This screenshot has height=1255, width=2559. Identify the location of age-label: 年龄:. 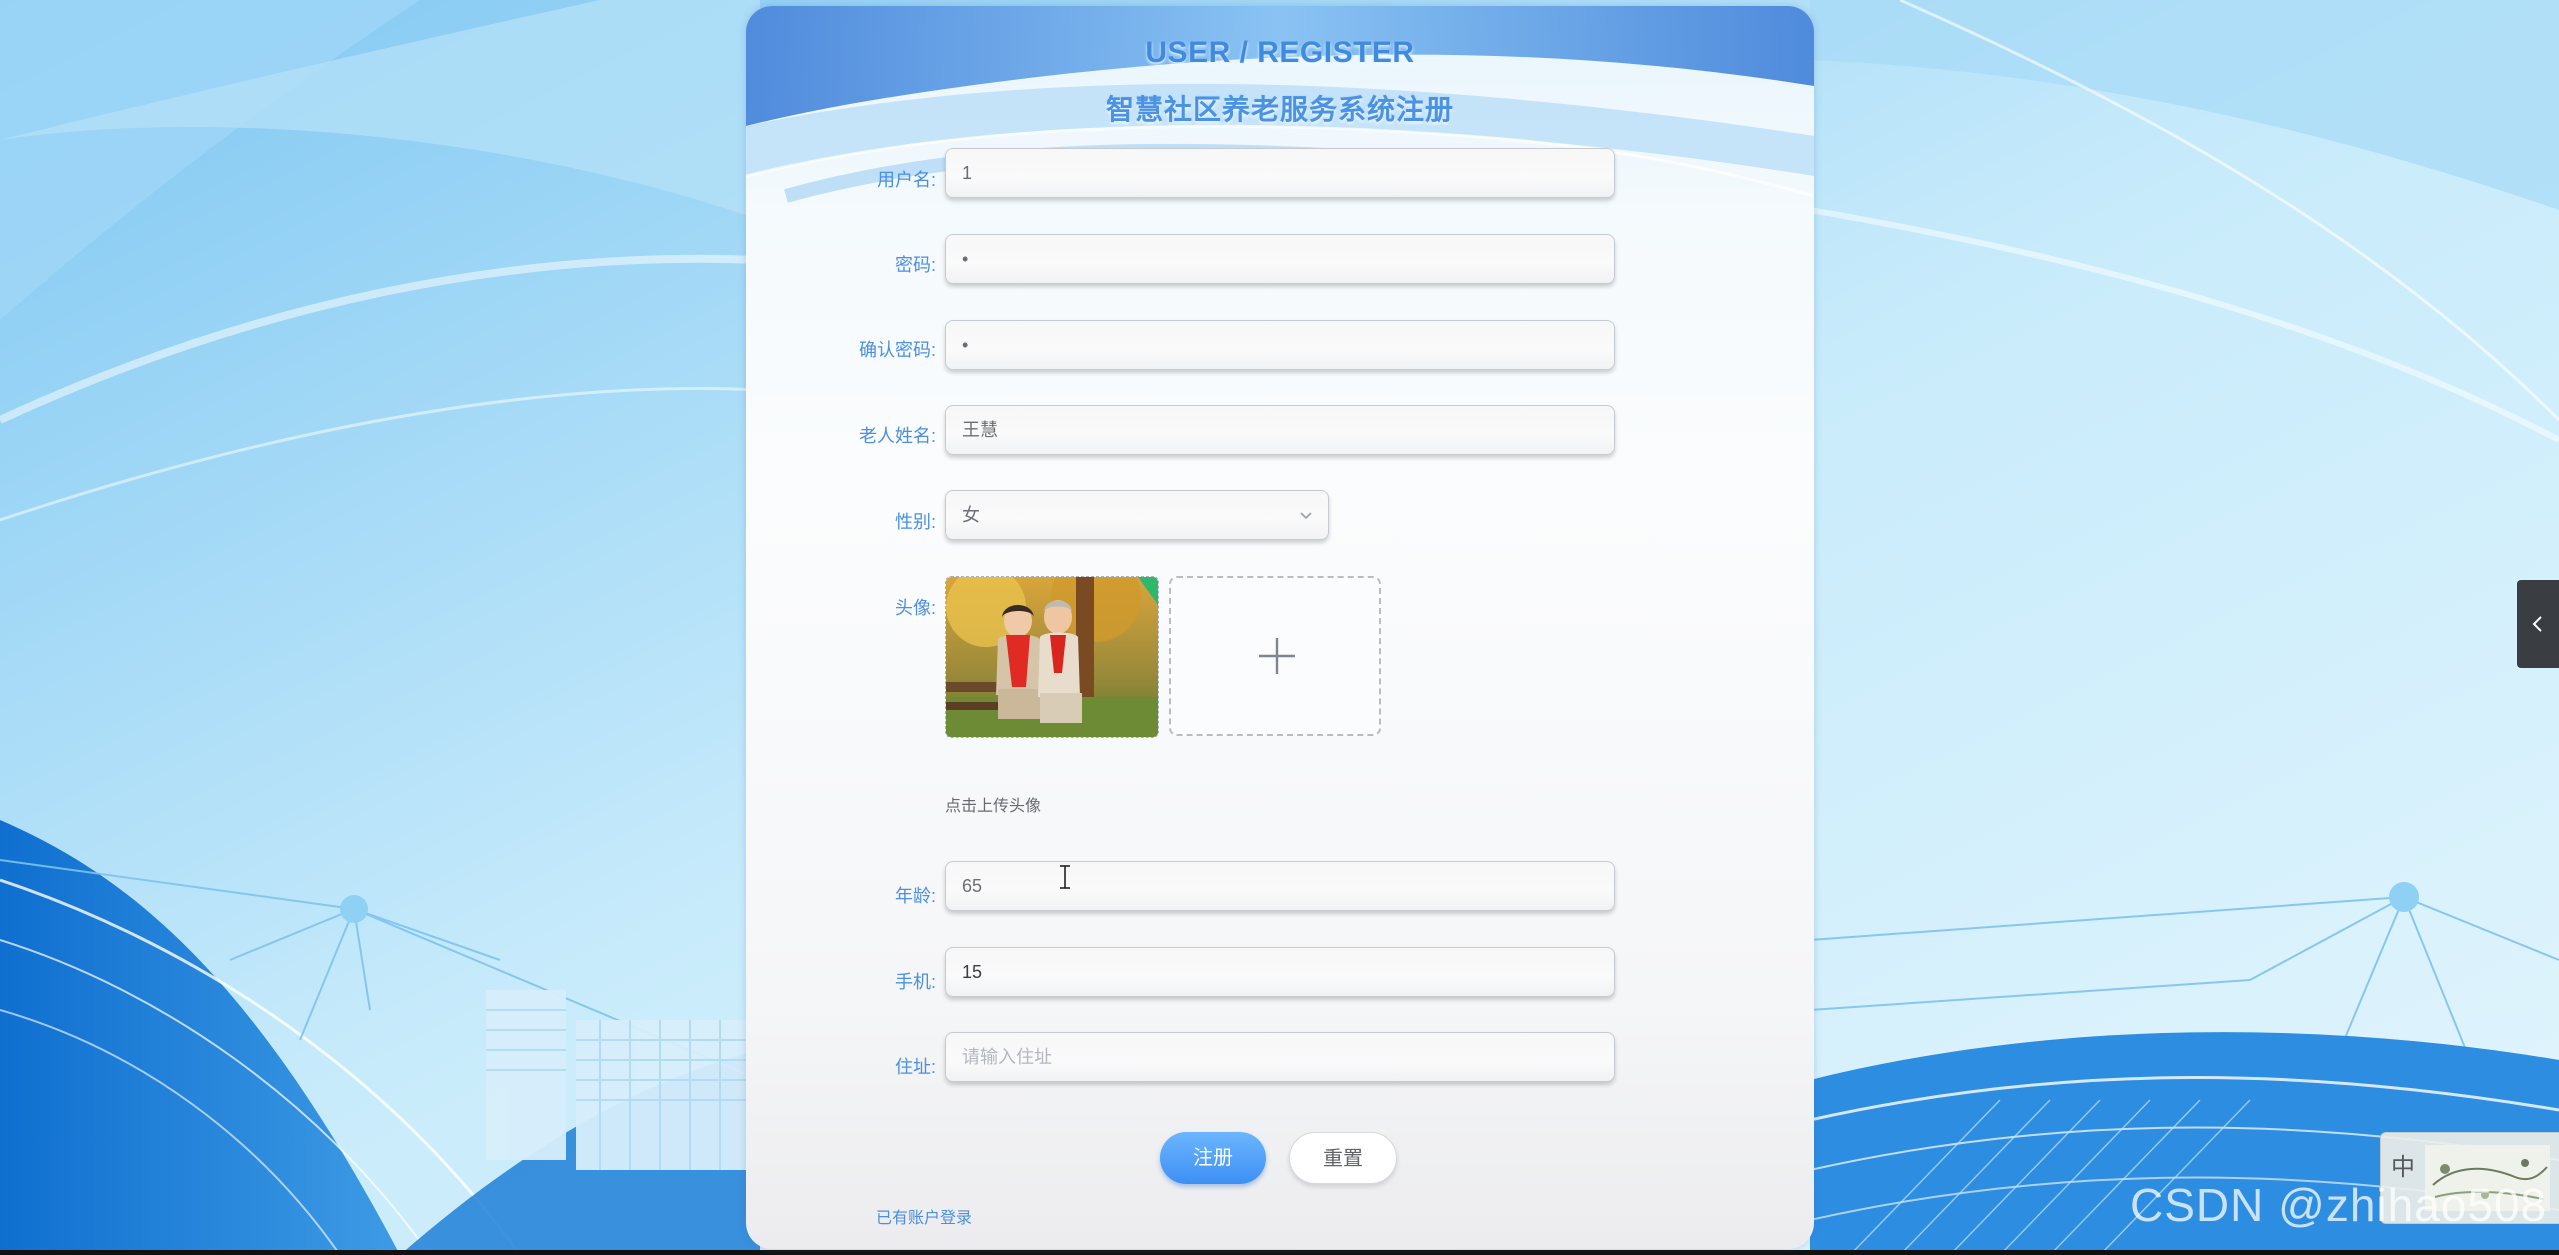
(915, 896).